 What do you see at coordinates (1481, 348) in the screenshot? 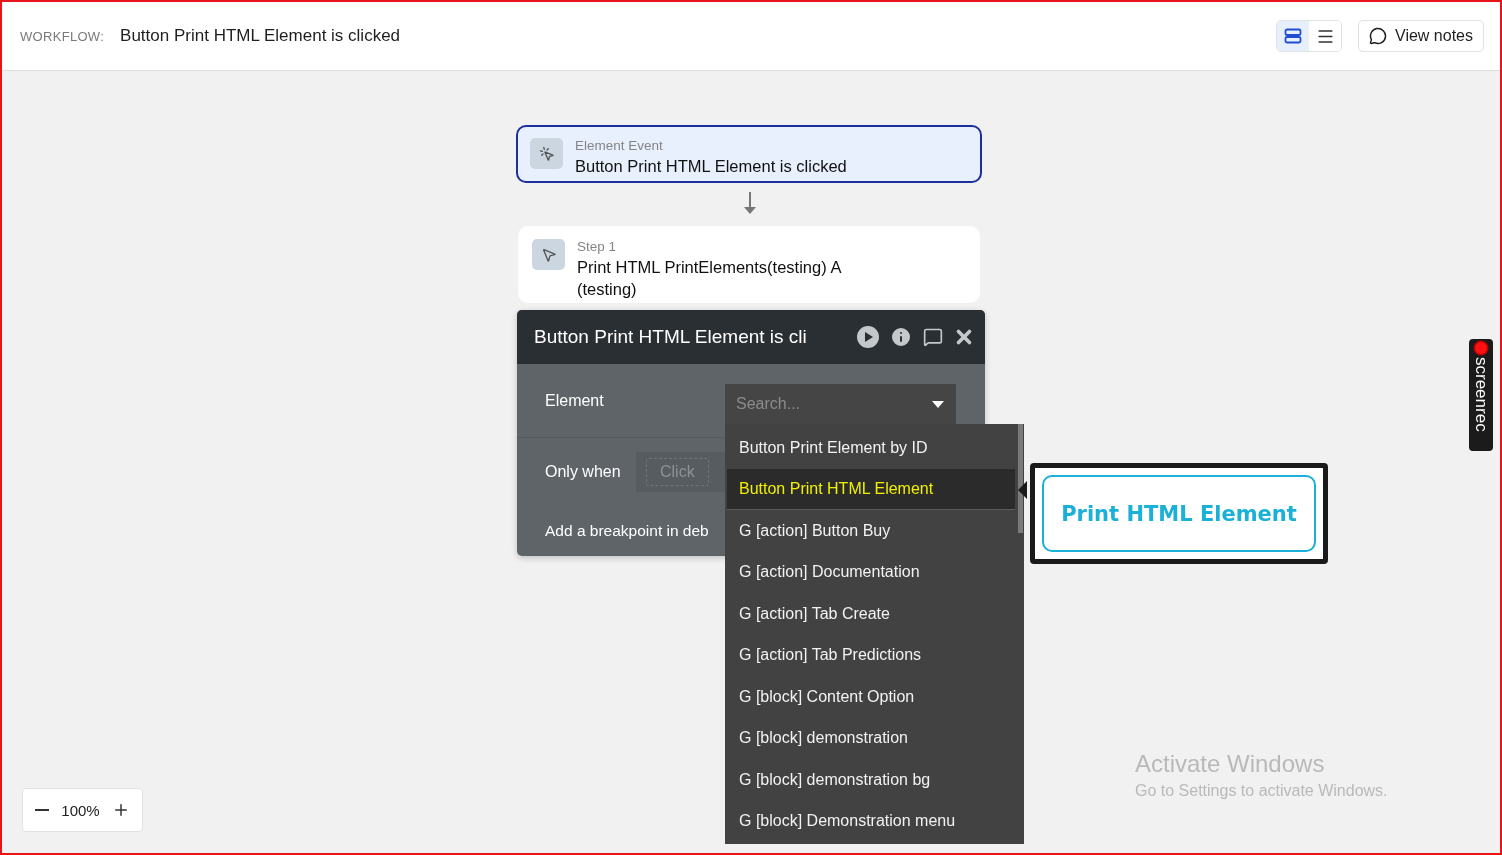
I see `record-icon` at bounding box center [1481, 348].